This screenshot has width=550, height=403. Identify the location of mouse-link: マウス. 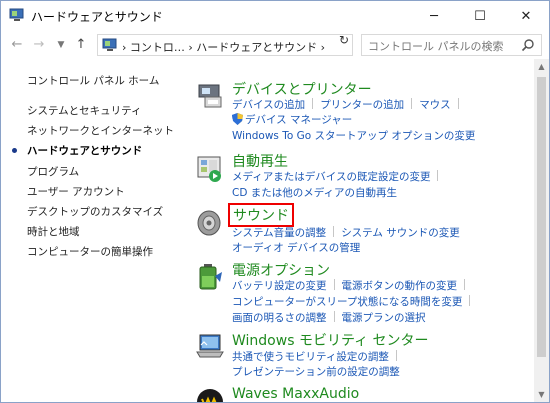
(435, 105).